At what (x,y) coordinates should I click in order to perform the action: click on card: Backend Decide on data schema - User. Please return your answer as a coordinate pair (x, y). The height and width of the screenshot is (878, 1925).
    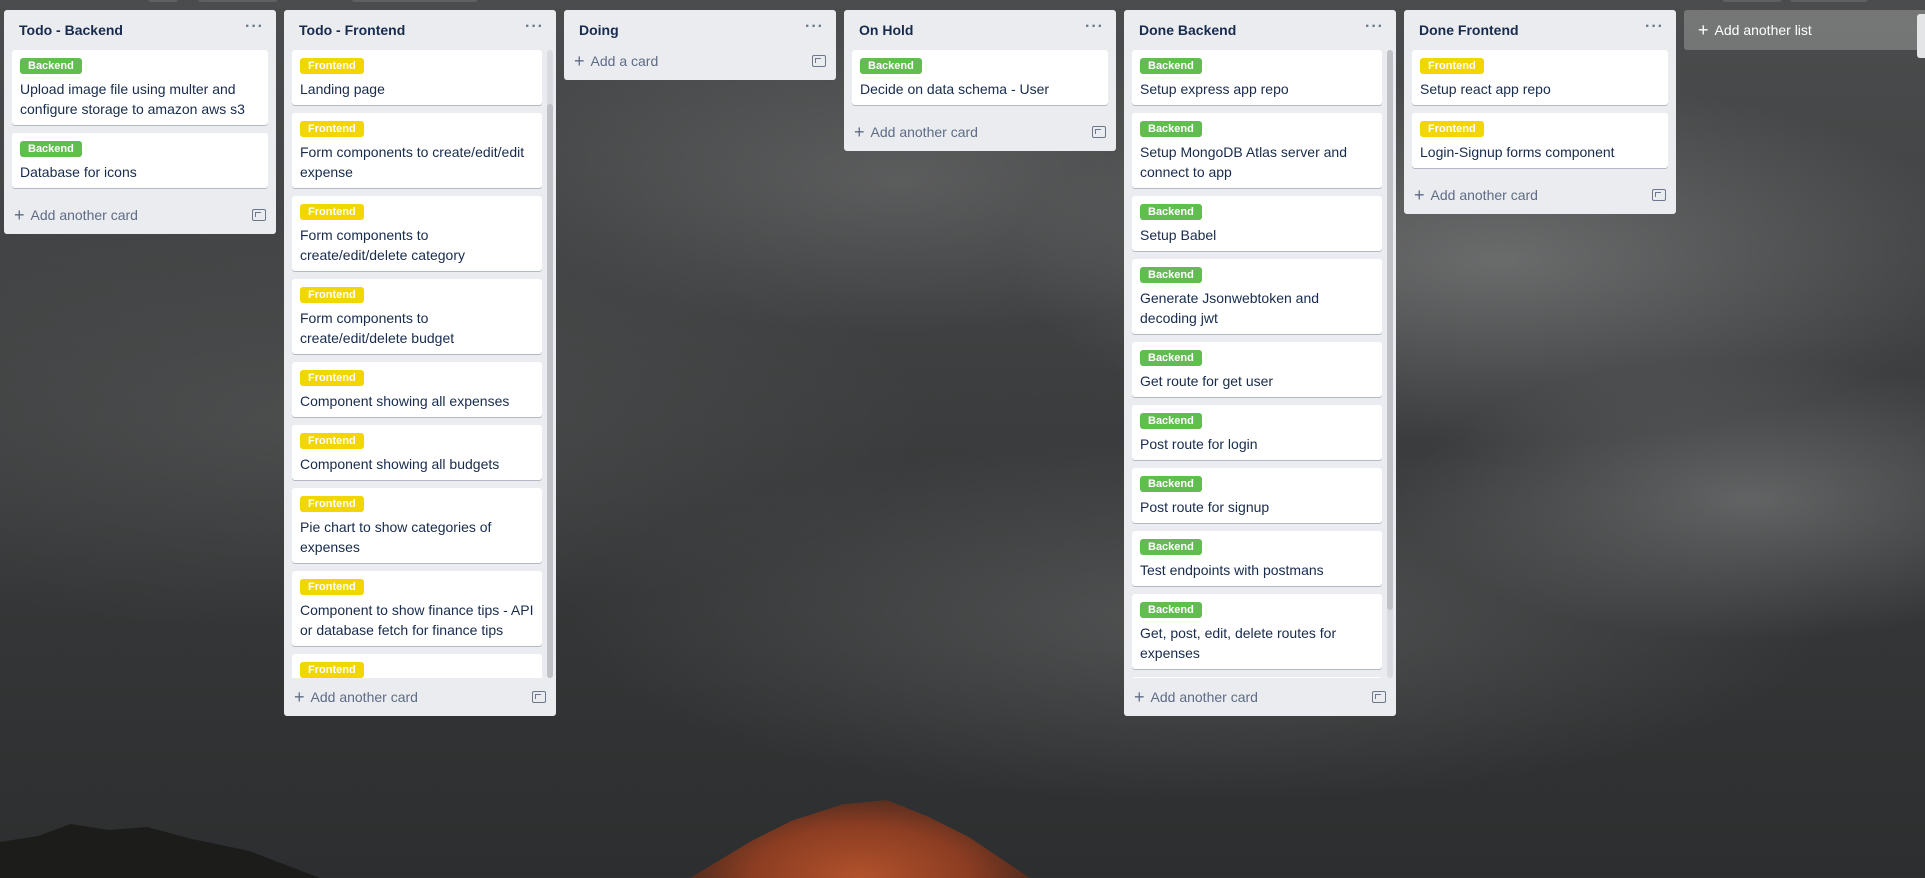
    Looking at the image, I should click on (980, 77).